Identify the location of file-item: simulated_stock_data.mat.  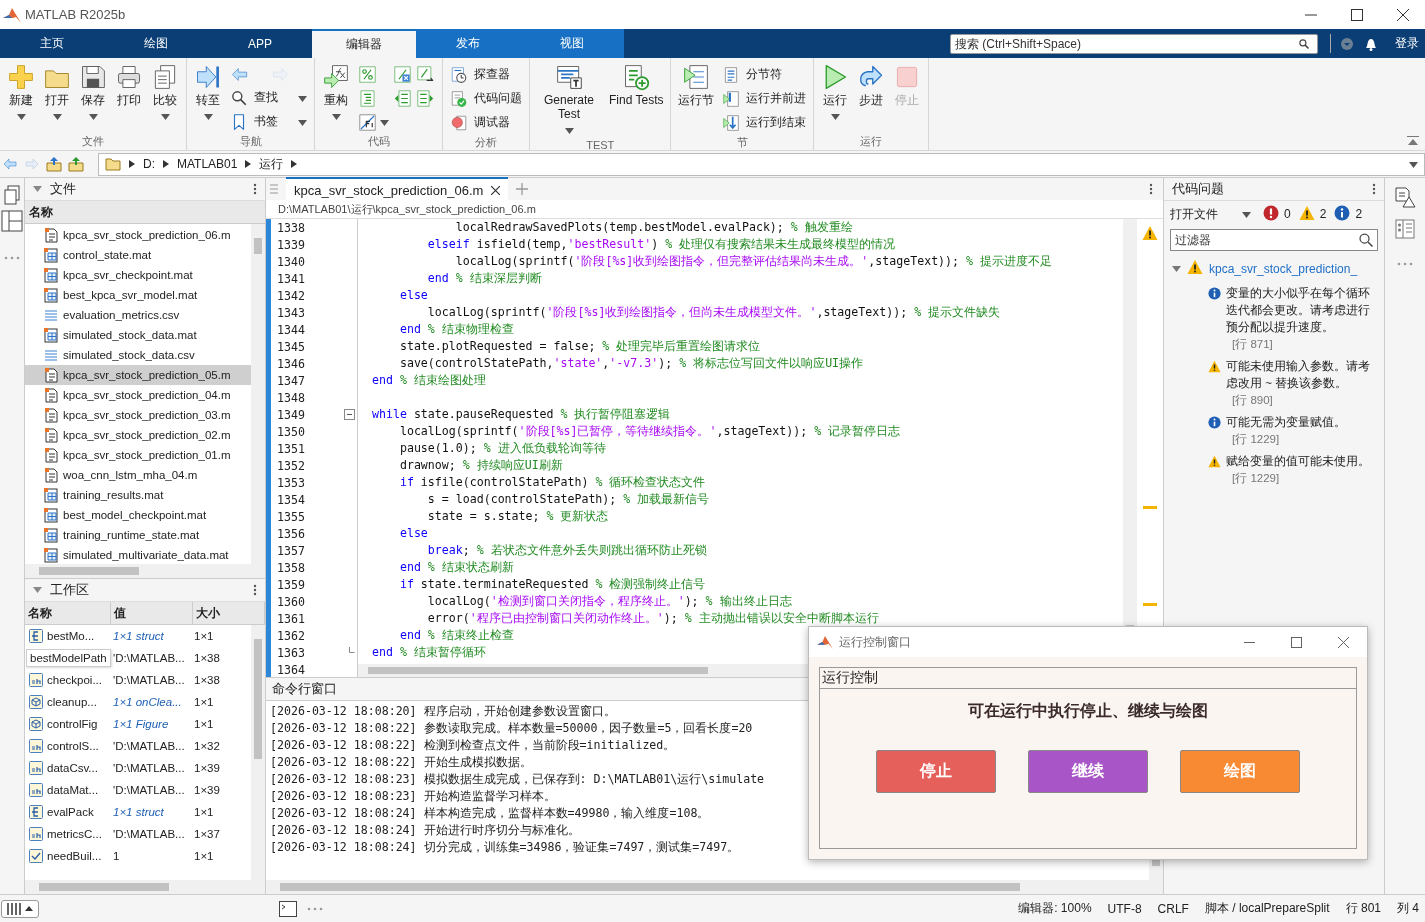
(138, 335).